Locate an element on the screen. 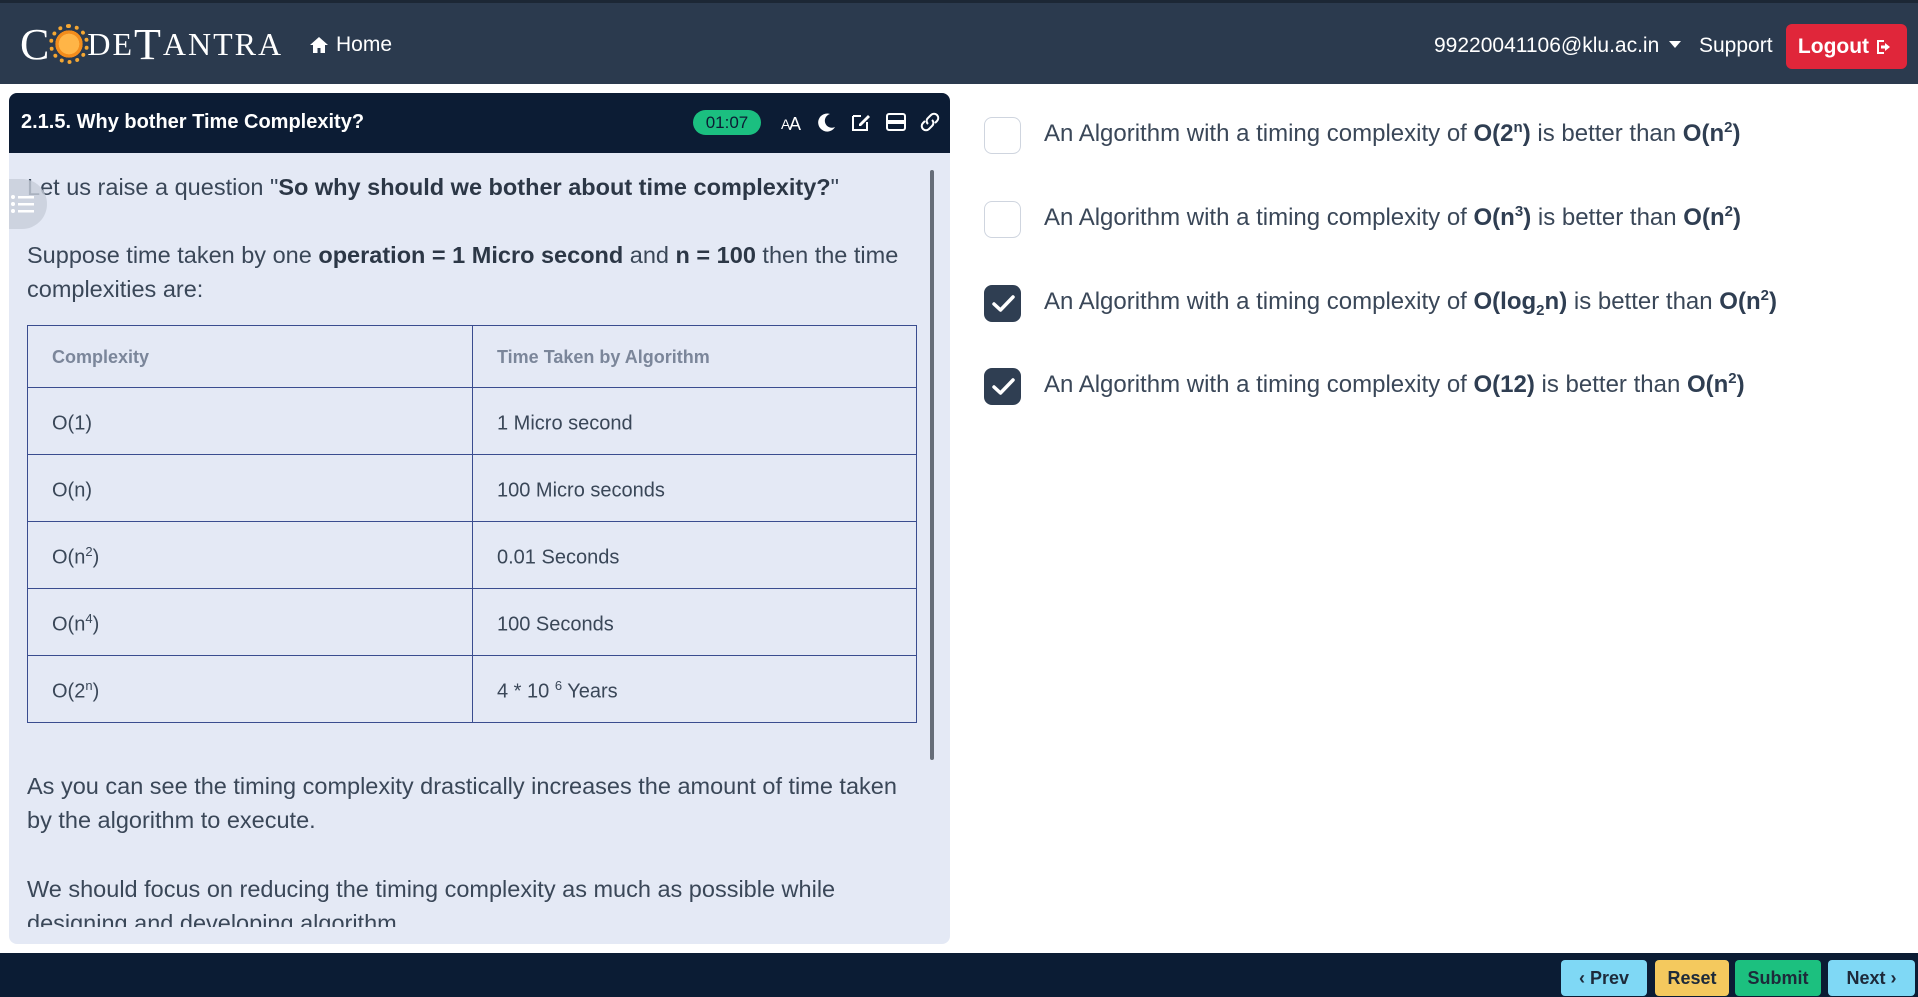  logo-letter: T is located at coordinates (148, 44).